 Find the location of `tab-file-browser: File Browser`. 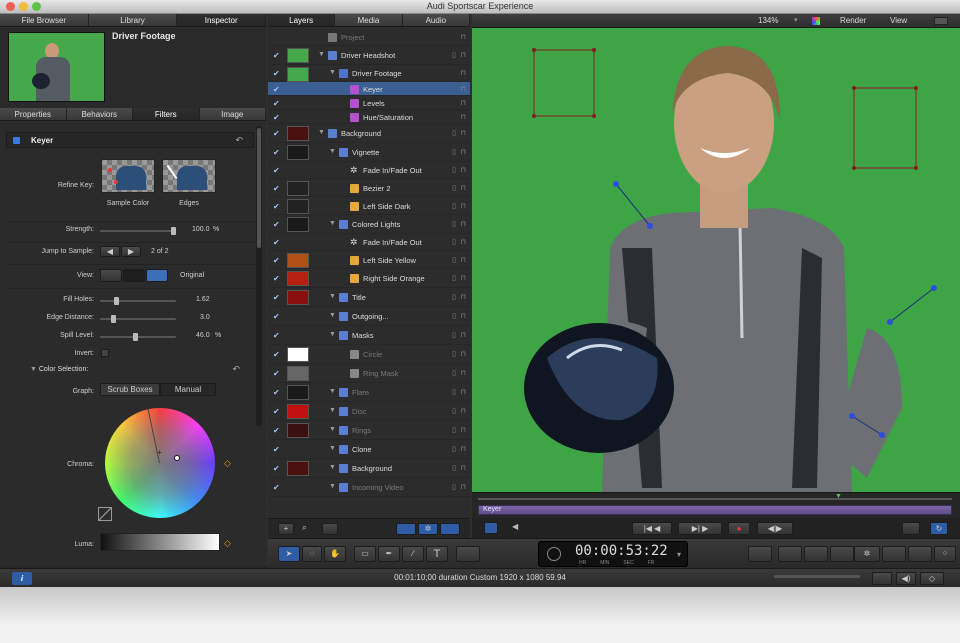

tab-file-browser: File Browser is located at coordinates (44, 20).